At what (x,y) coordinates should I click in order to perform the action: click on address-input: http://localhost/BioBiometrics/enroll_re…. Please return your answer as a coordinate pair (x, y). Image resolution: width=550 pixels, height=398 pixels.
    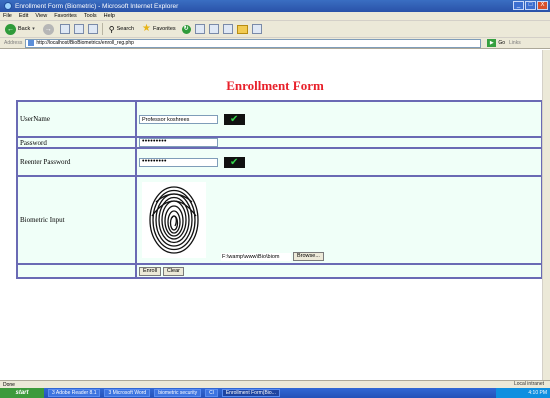
    Looking at the image, I should click on (253, 43).